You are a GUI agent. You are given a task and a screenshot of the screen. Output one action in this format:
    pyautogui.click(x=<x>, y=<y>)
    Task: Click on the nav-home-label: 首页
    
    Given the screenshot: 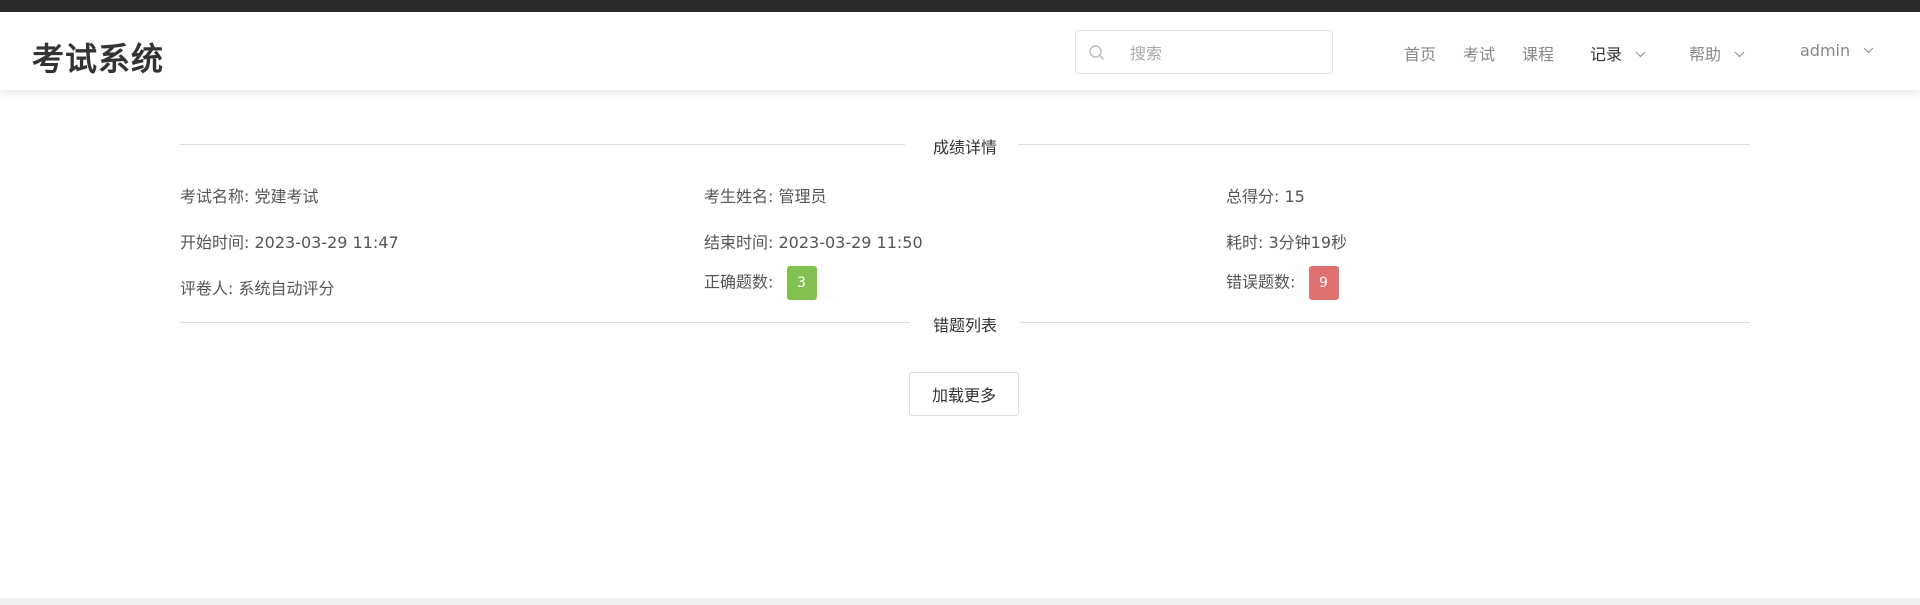 What is the action you would take?
    pyautogui.click(x=1420, y=54)
    